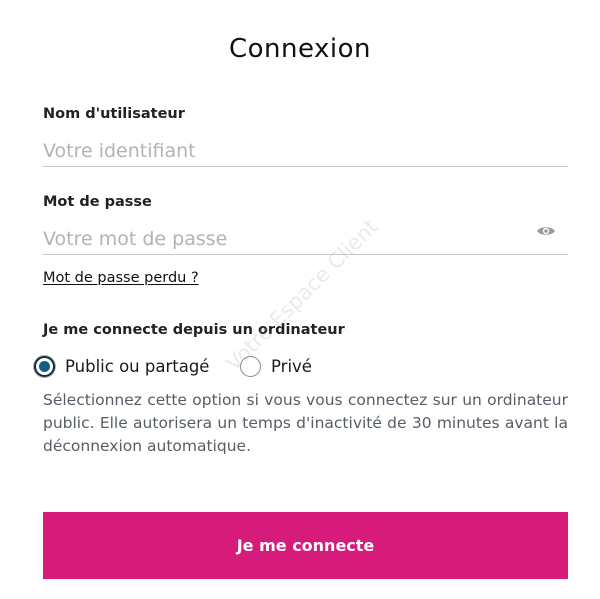 Image resolution: width=600 pixels, height=599 pixels. I want to click on login-button: Je me connecte, so click(305, 545).